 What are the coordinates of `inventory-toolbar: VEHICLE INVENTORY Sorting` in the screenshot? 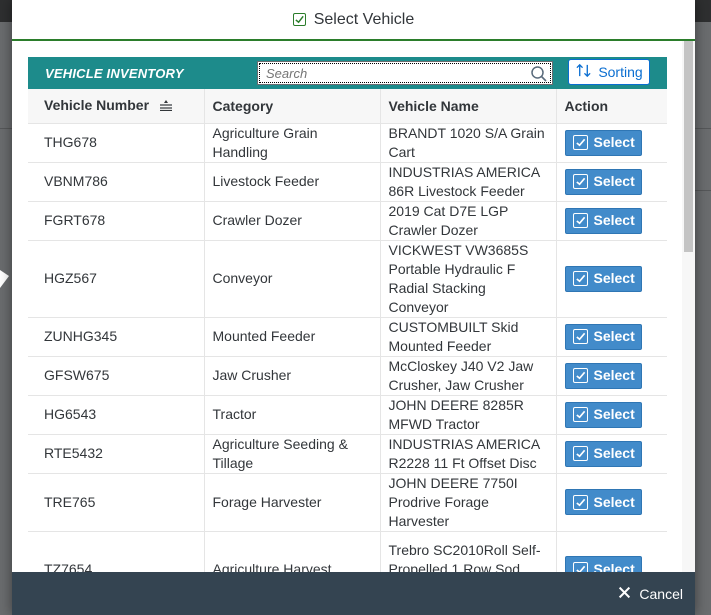 It's located at (347, 73).